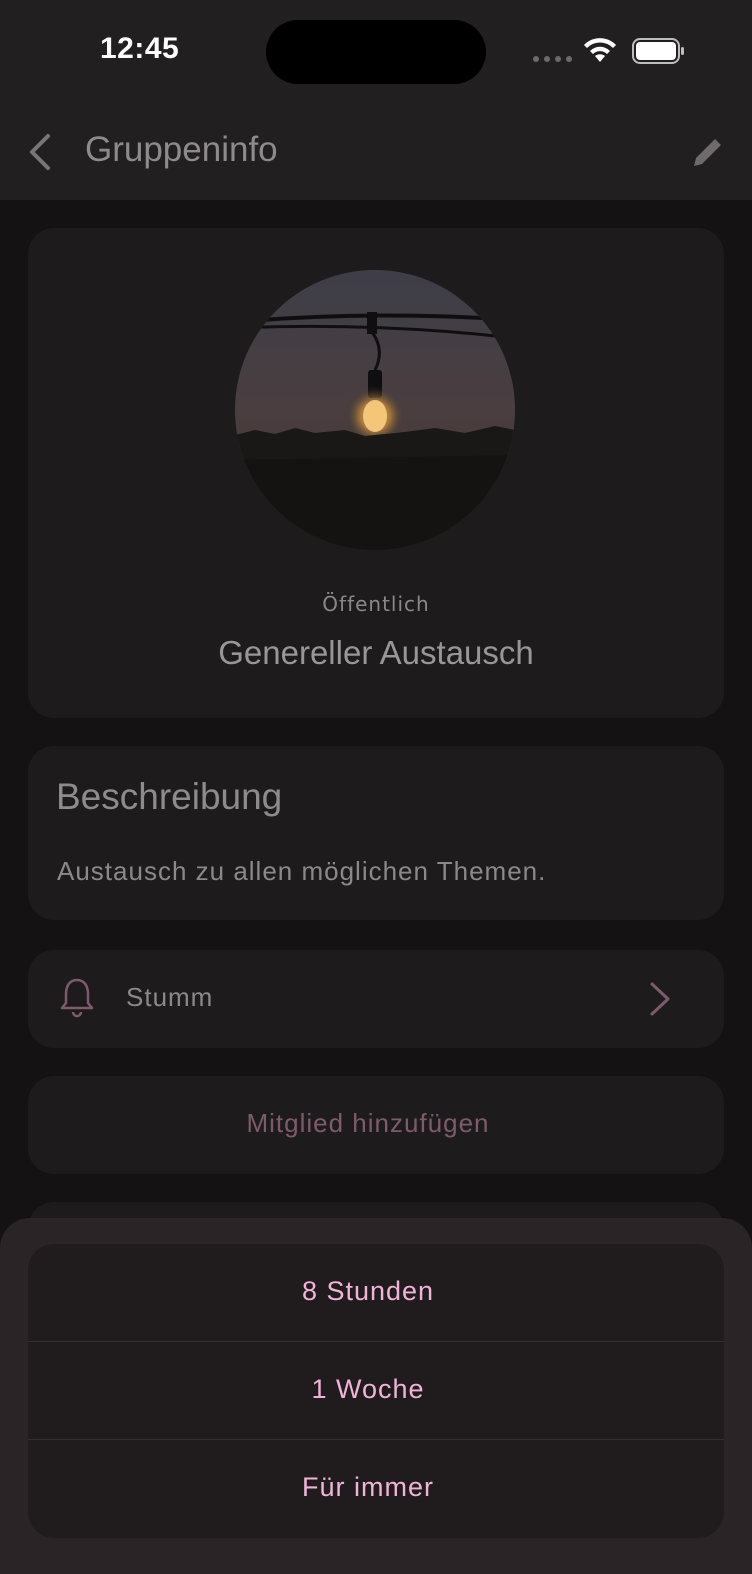 The image size is (752, 1574). What do you see at coordinates (170, 997) in the screenshot?
I see `mute-label: Stumm` at bounding box center [170, 997].